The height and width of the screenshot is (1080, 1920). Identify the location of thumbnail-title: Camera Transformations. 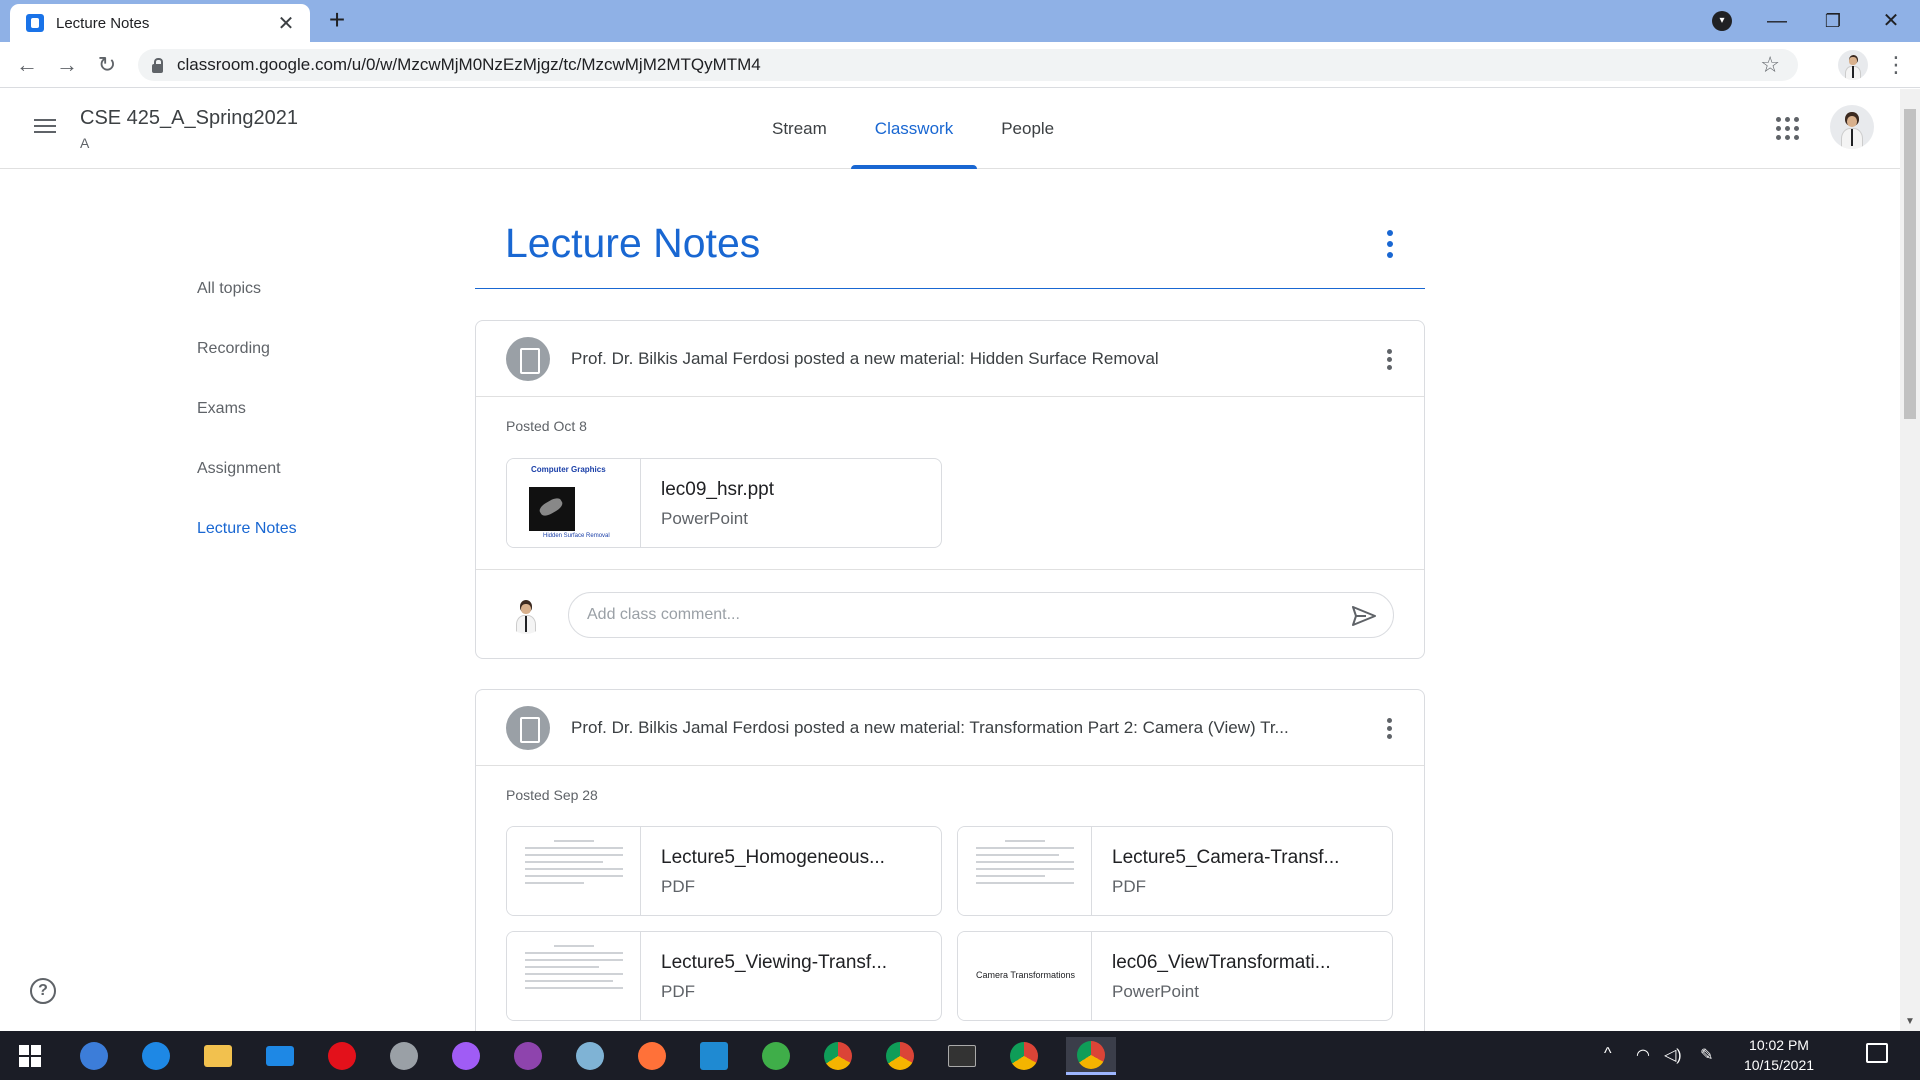
(1026, 975).